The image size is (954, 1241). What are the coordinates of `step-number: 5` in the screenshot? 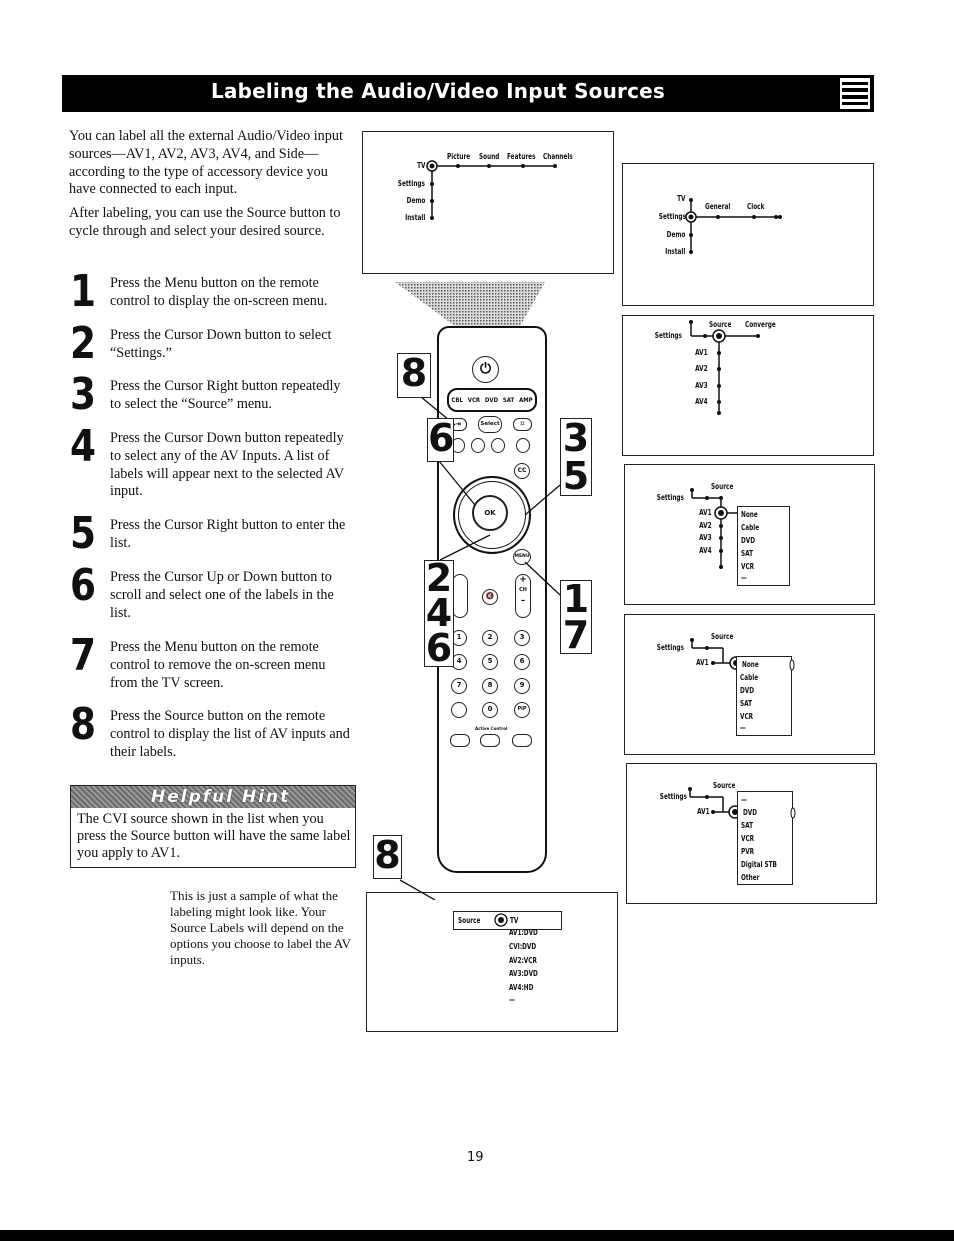 It's located at (83, 533).